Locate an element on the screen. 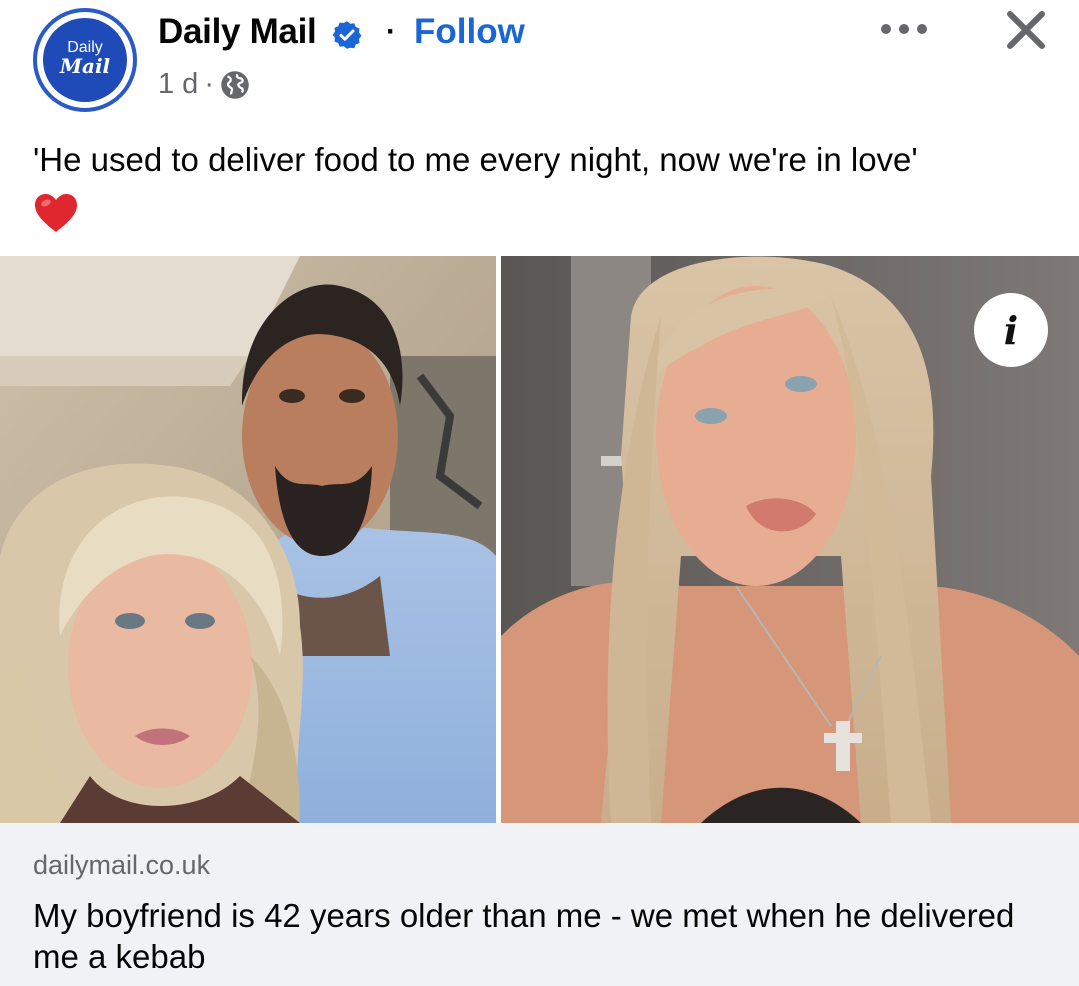  post-timestamp: 1 d is located at coordinates (178, 84).